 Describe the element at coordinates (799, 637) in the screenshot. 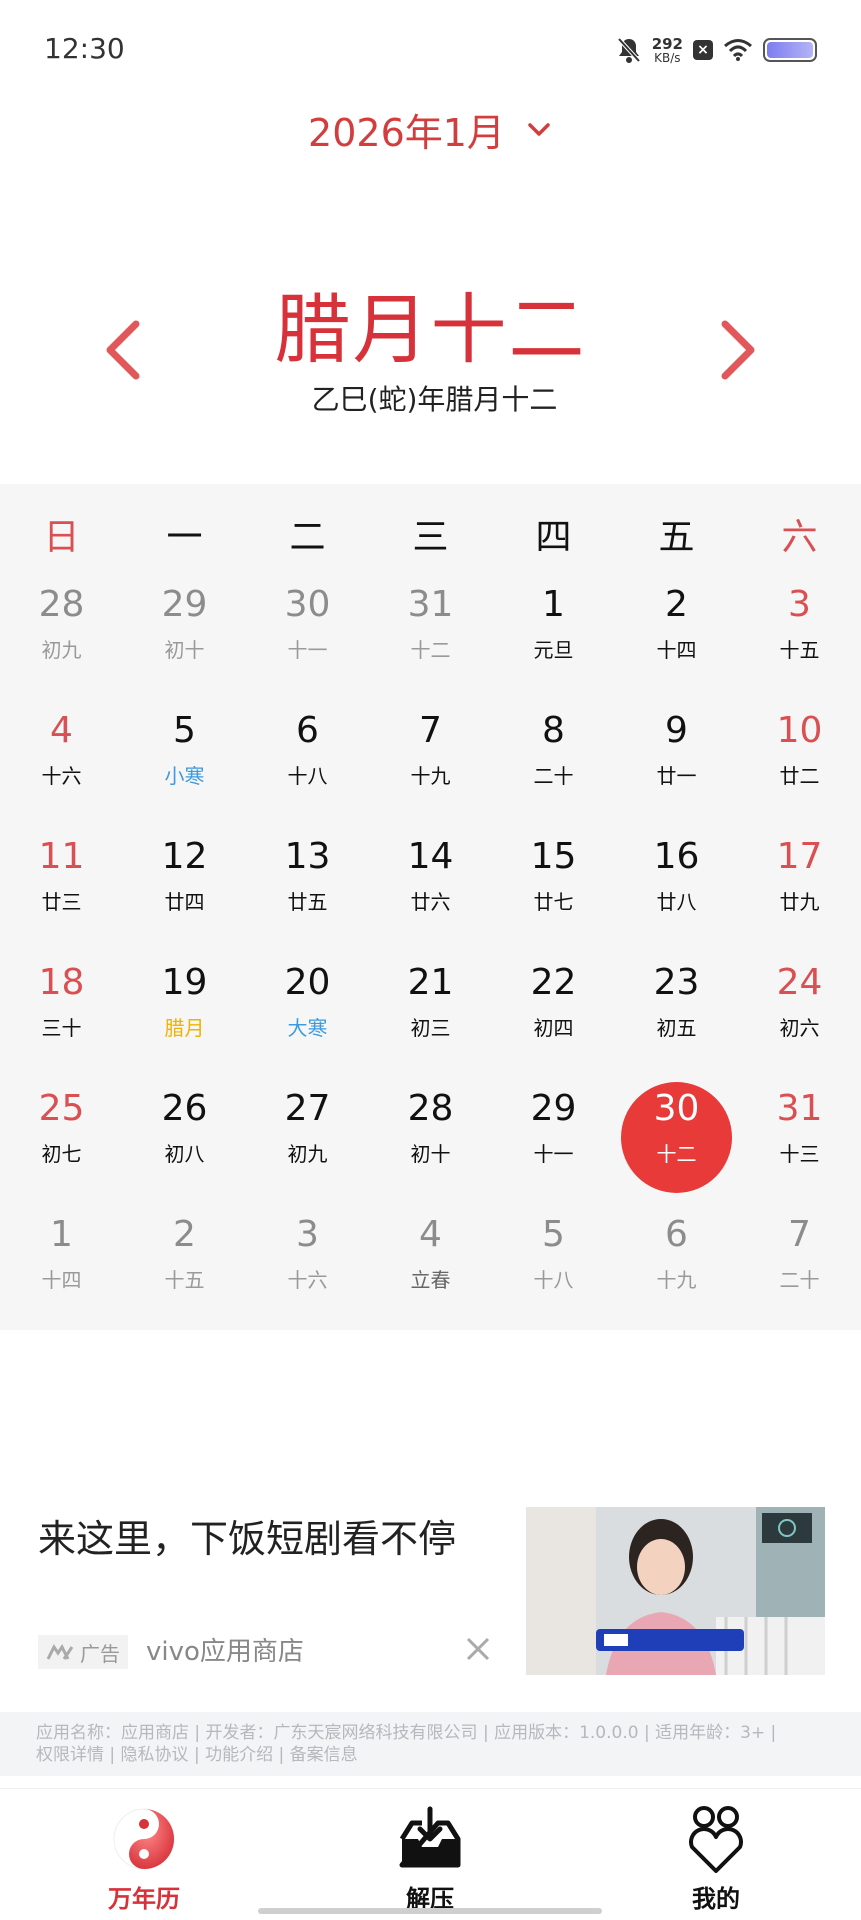

I see `day-cell: 3 十五` at that location.